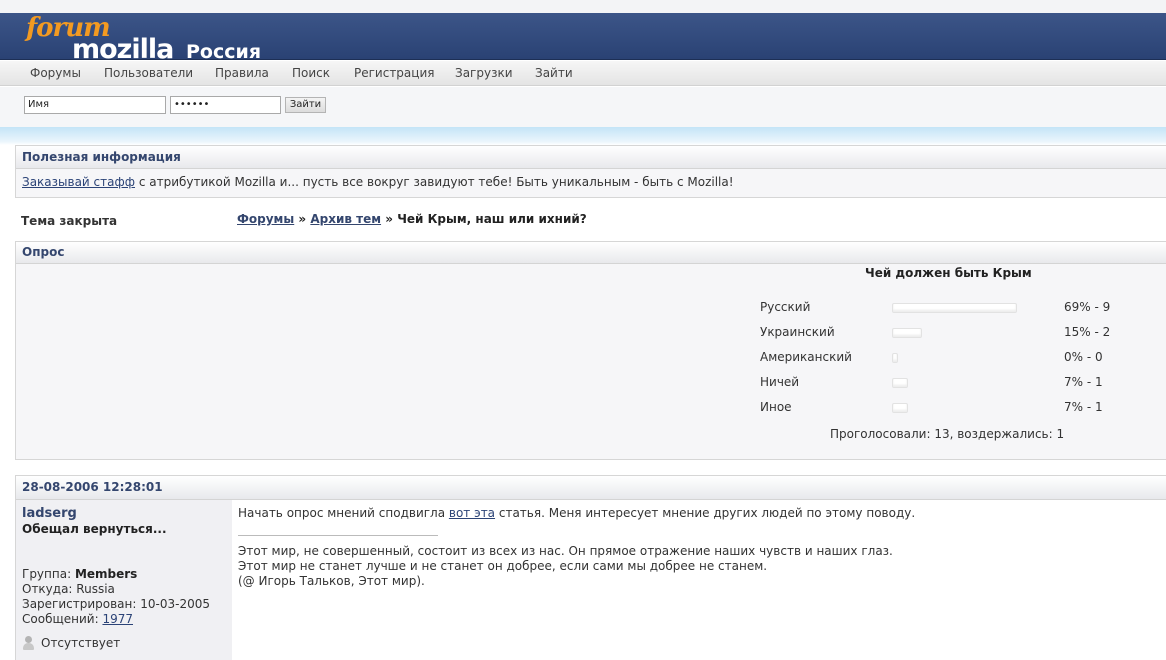  I want to click on nav-login: Зайти, so click(554, 73).